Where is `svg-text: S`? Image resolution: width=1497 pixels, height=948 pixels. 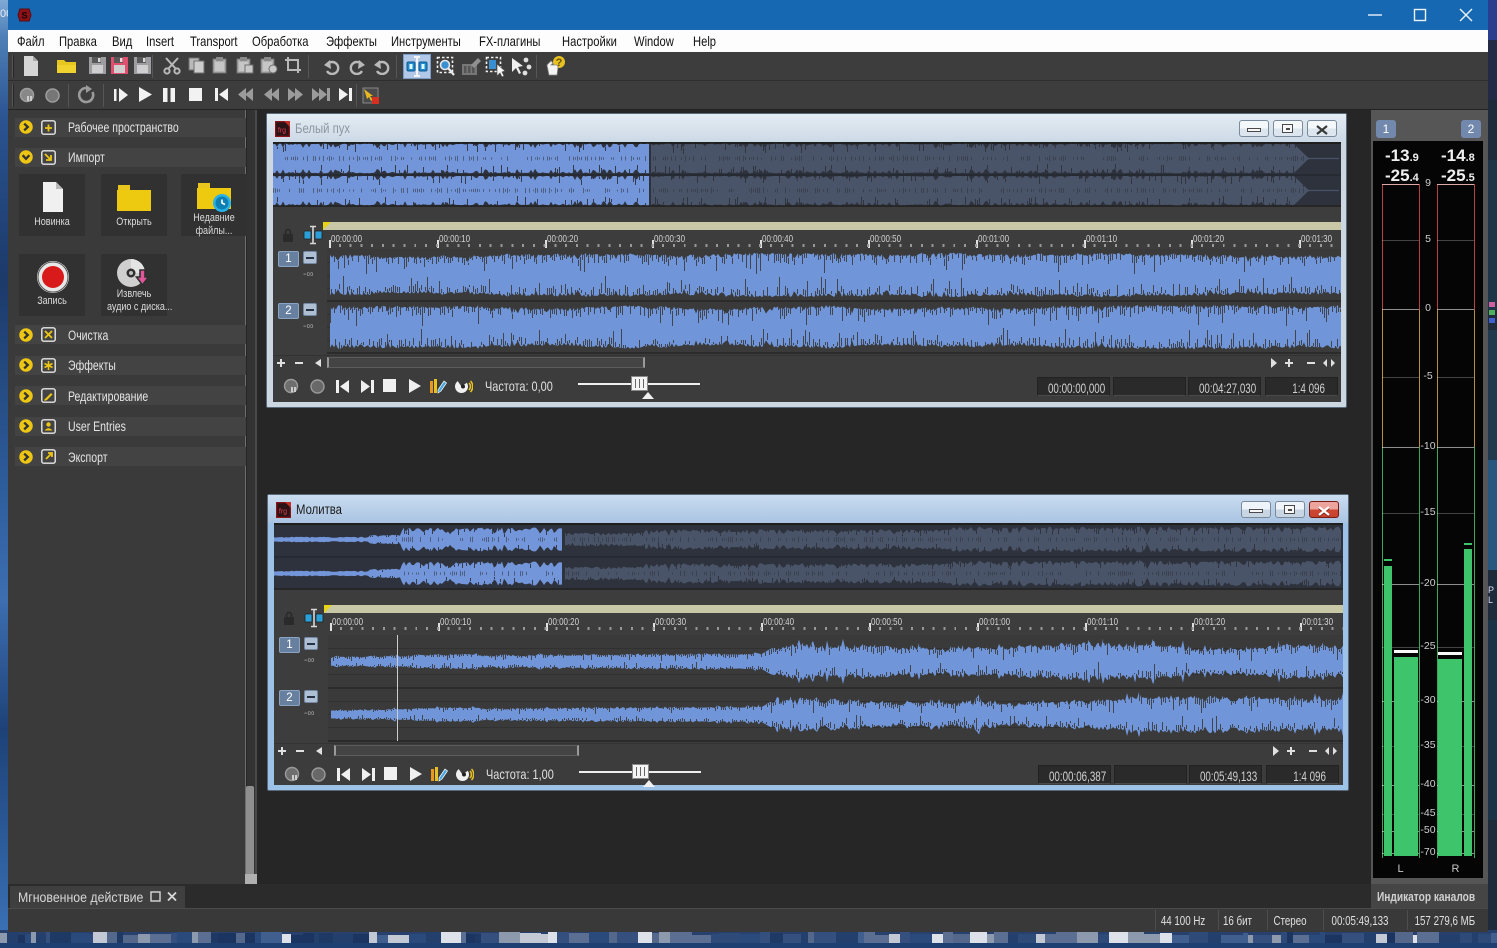 svg-text: S is located at coordinates (24, 15).